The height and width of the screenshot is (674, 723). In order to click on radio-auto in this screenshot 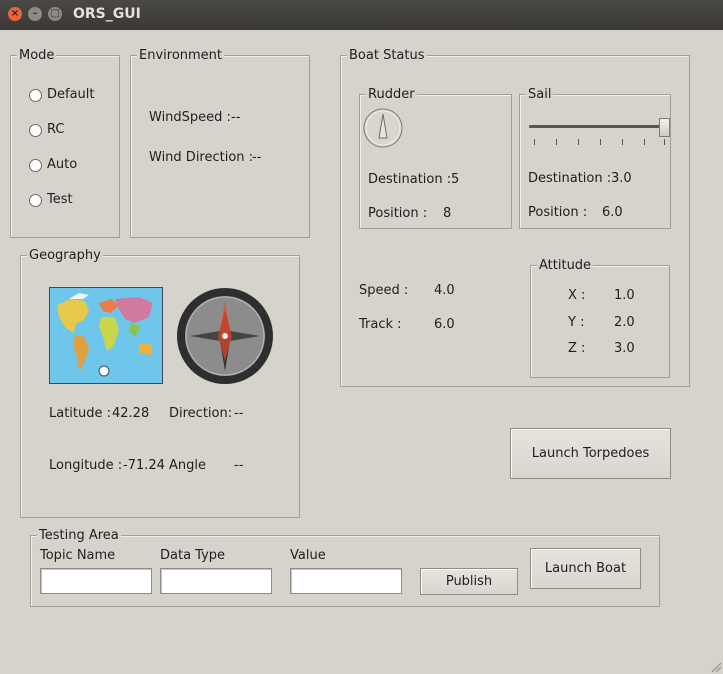, I will do `click(35, 165)`.